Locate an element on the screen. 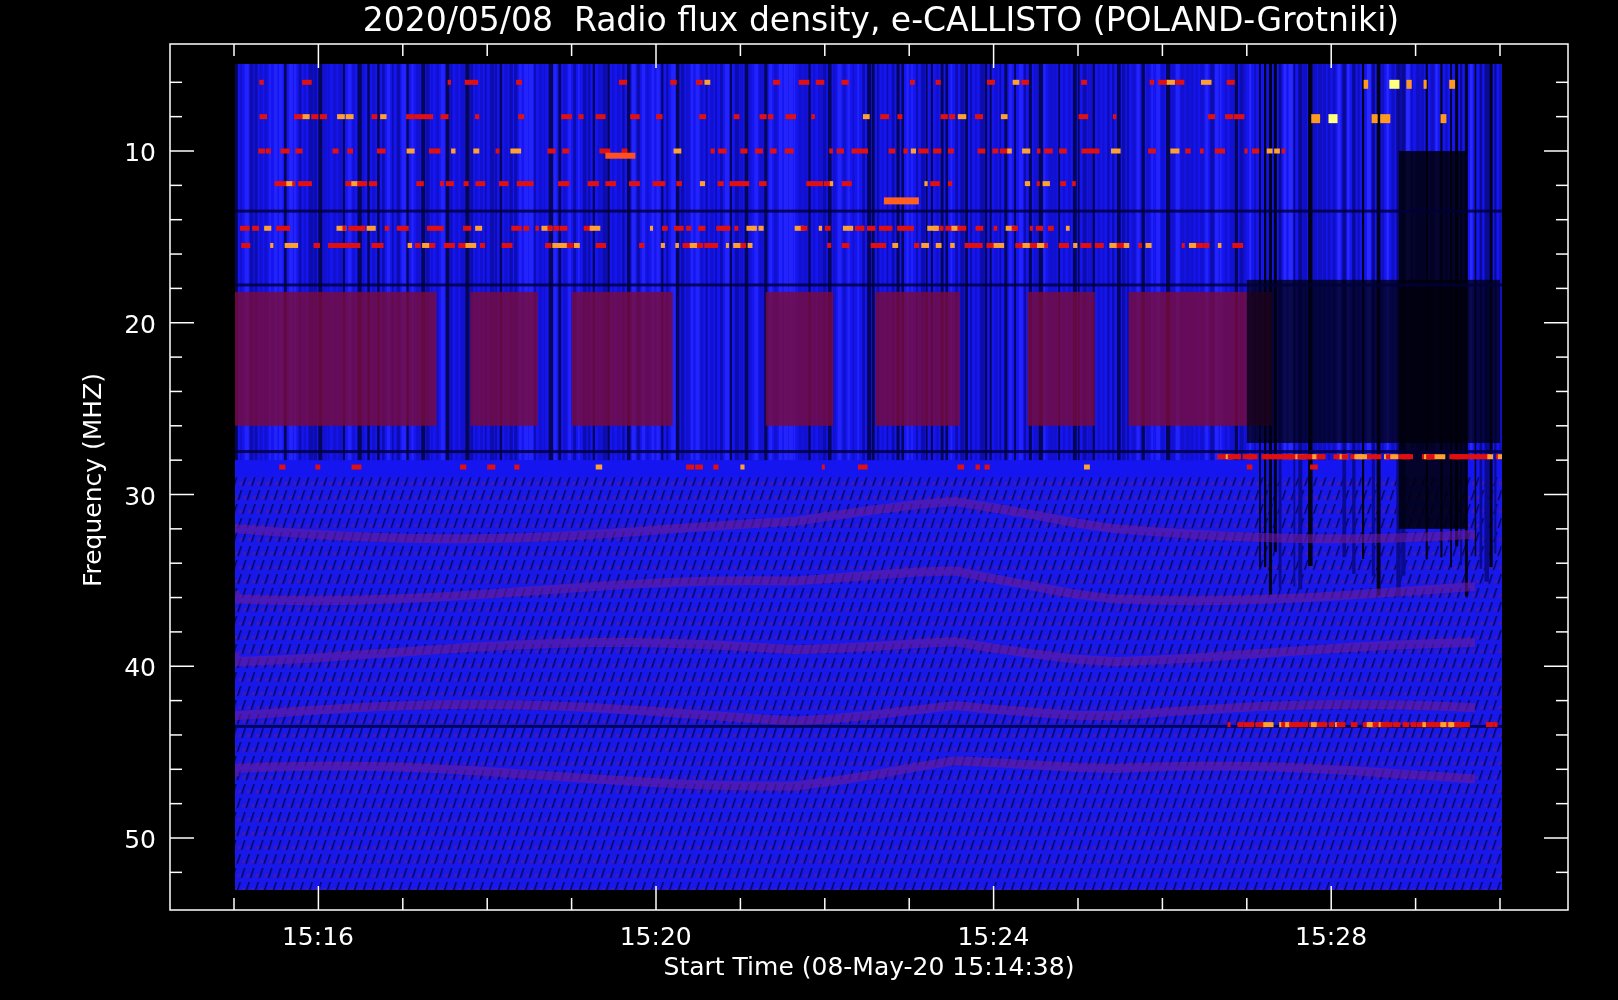 The width and height of the screenshot is (1618, 1000). x-tick-label: 15:24 is located at coordinates (993, 936).